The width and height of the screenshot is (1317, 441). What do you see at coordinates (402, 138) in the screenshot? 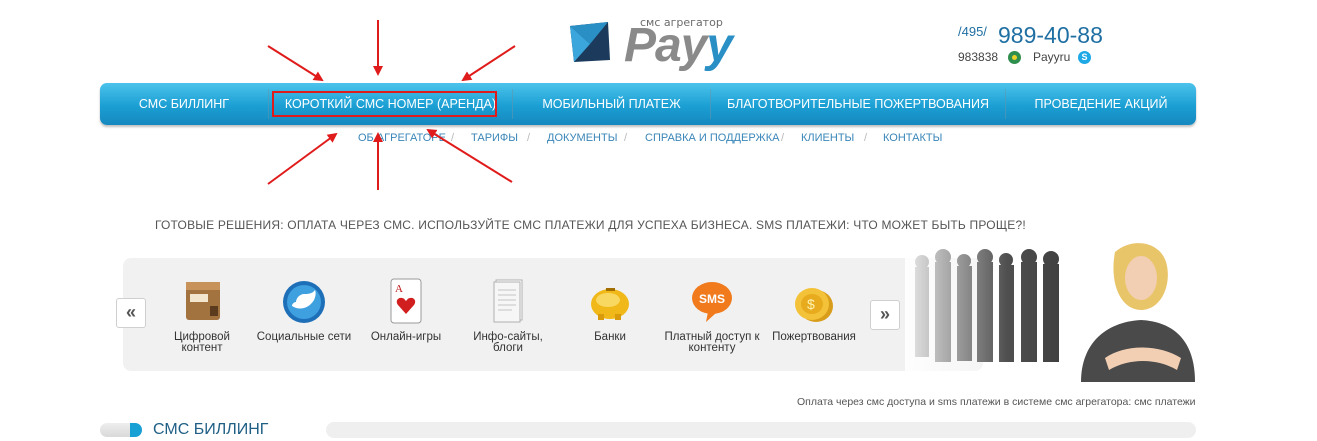
I see `subnav-about: ОБ АГРЕГАТОРЕ` at bounding box center [402, 138].